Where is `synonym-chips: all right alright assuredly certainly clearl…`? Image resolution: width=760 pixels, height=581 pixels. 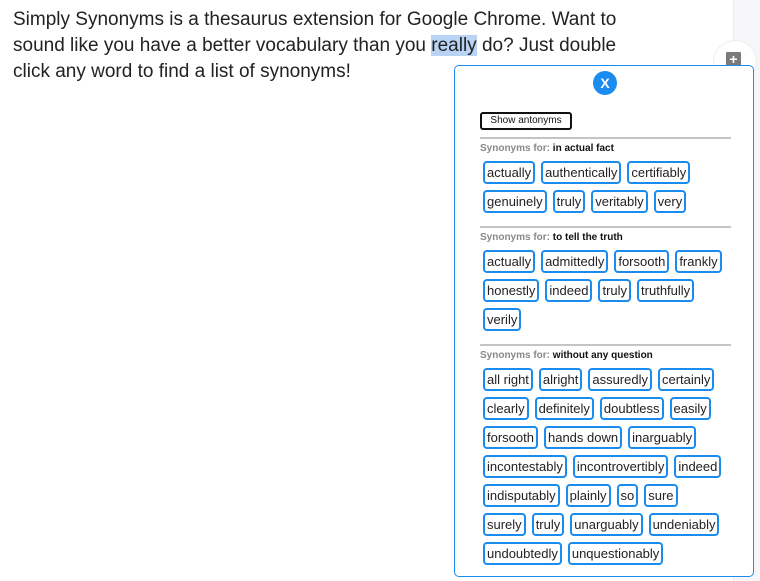 synonym-chips: all right alright assuredly certainly clearl… is located at coordinates (607, 469).